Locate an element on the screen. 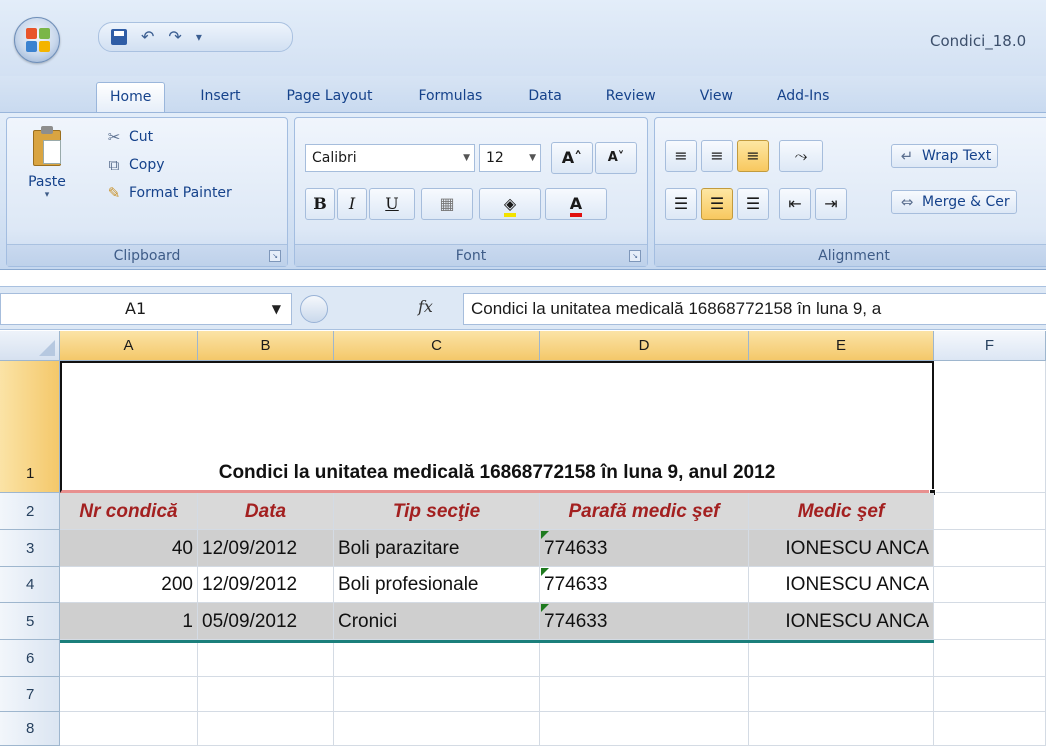  align-left-button: ☰ is located at coordinates (681, 204).